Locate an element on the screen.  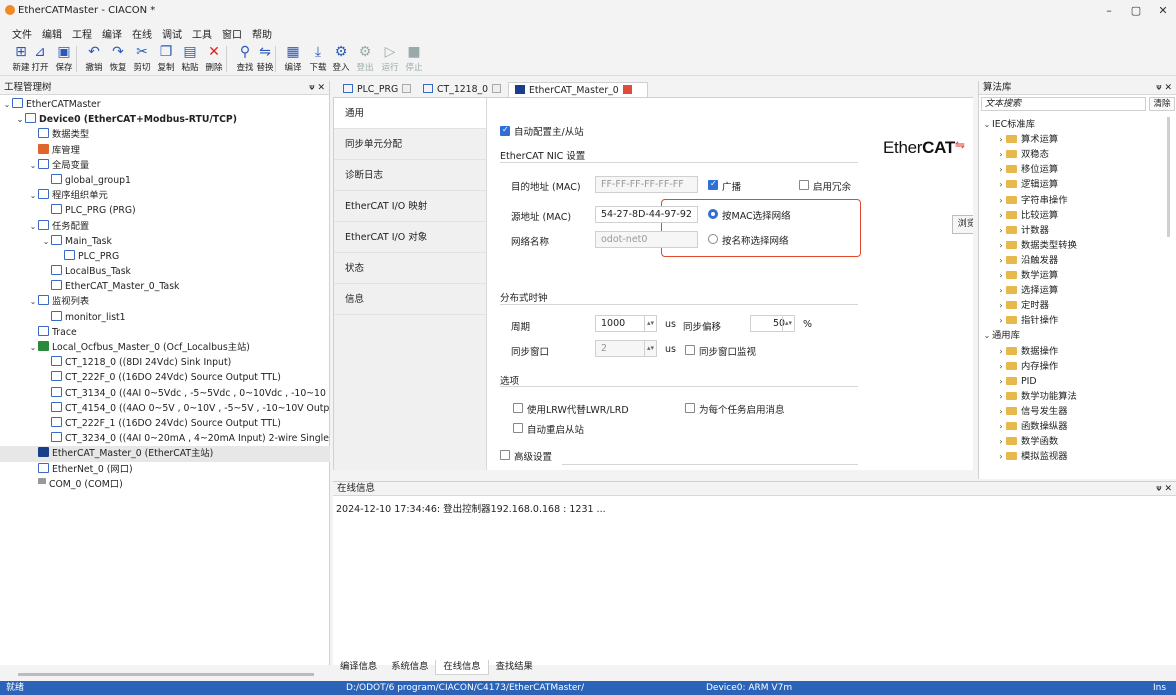
tree-node: LocalBus_Task is located at coordinates (165, 271).